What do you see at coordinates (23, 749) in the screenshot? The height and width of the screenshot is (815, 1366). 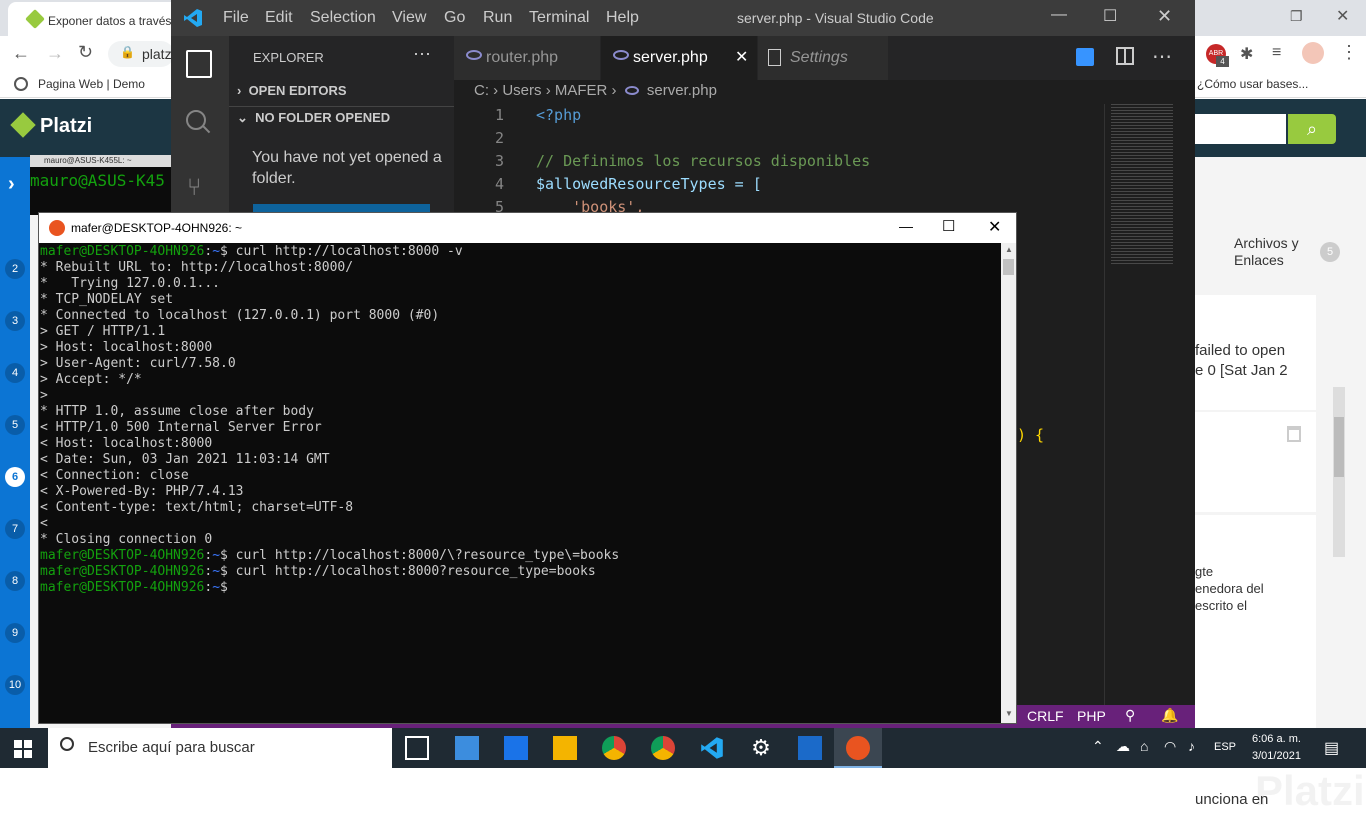 I see `windows-start-icon` at bounding box center [23, 749].